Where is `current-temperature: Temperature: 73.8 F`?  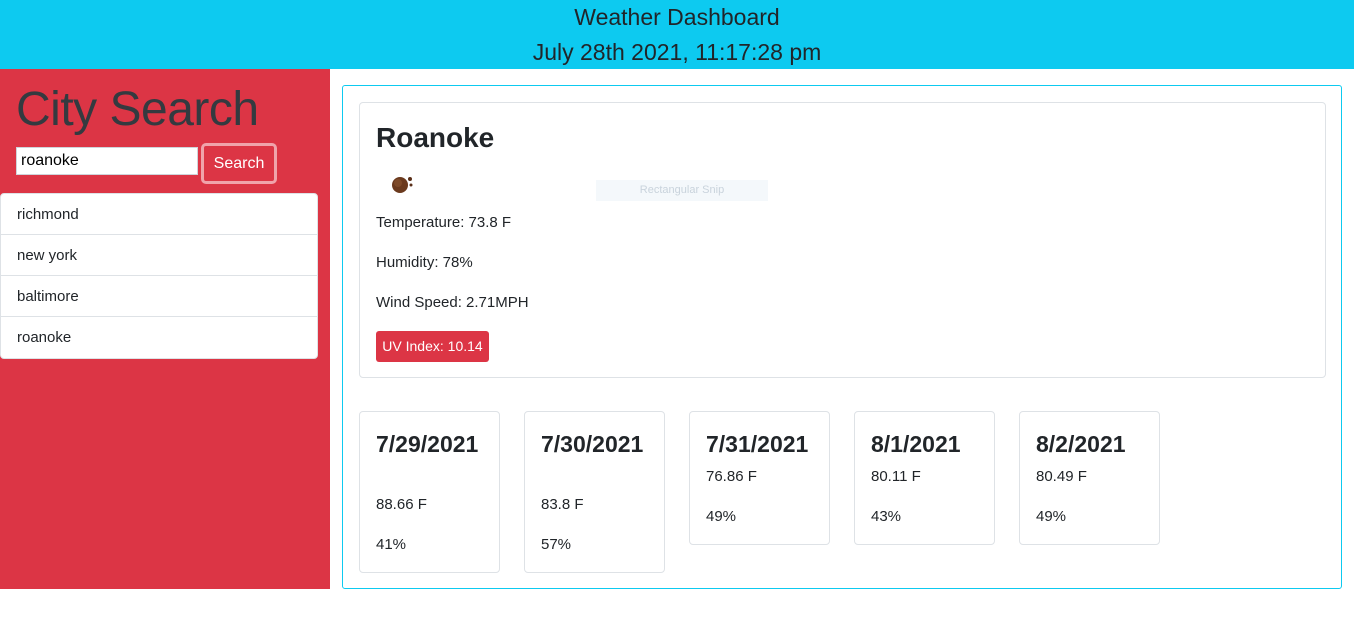 current-temperature: Temperature: 73.8 F is located at coordinates (444, 222).